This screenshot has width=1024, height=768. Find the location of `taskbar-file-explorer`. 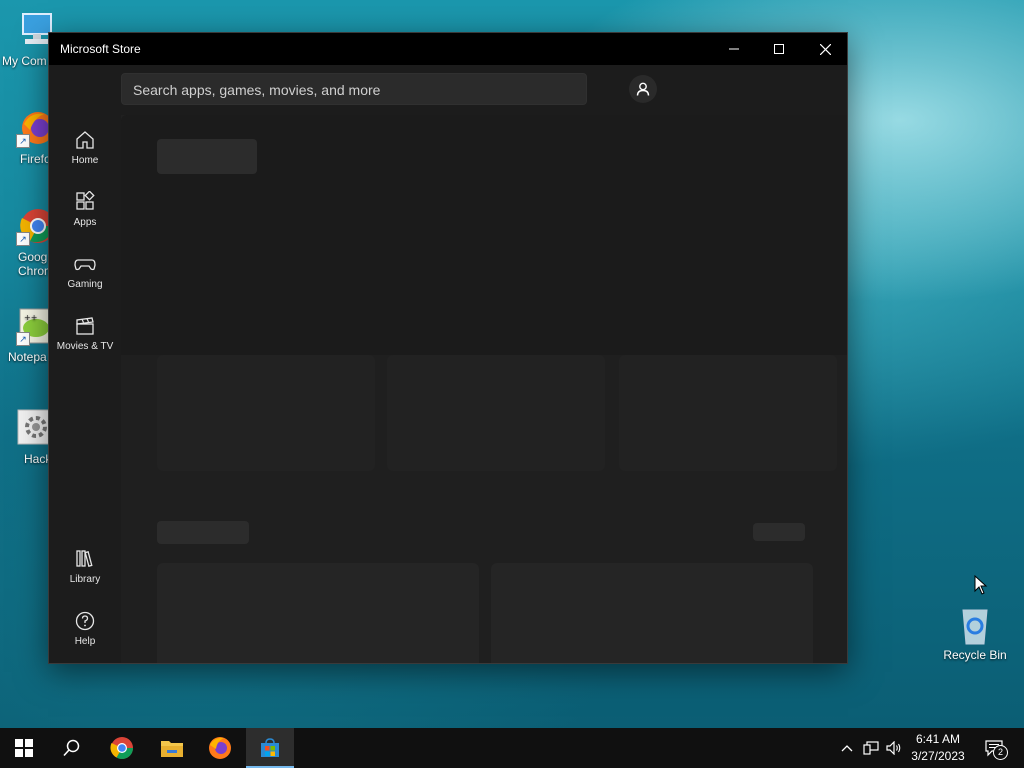

taskbar-file-explorer is located at coordinates (172, 748).